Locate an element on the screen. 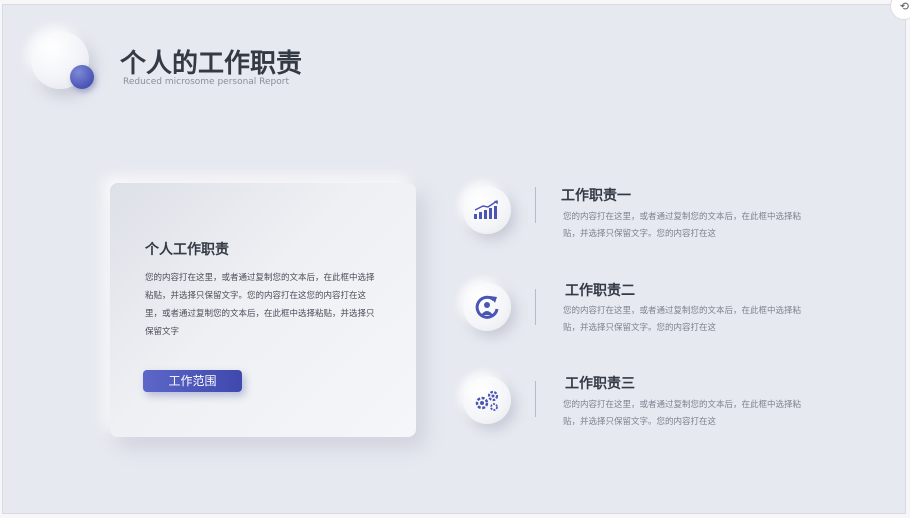 The image size is (910, 518). decor-circle-small is located at coordinates (82, 77).